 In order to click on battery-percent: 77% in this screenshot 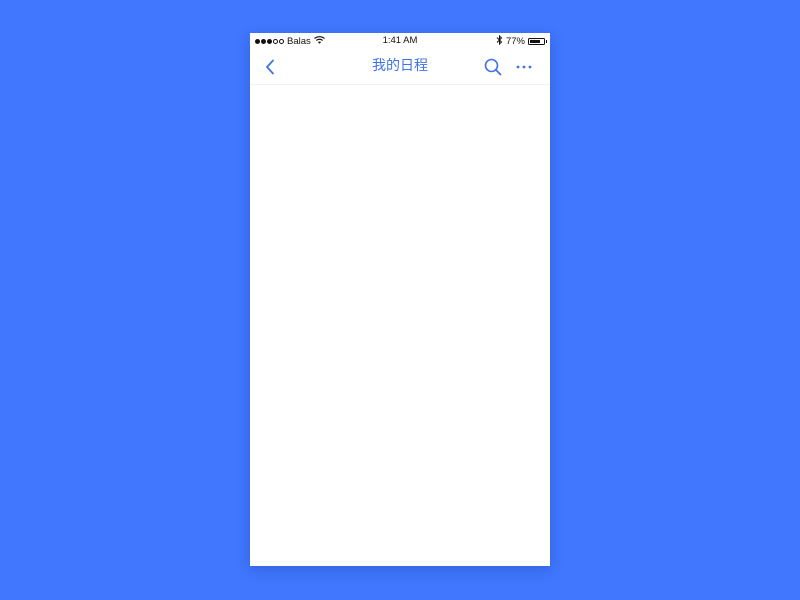, I will do `click(515, 41)`.